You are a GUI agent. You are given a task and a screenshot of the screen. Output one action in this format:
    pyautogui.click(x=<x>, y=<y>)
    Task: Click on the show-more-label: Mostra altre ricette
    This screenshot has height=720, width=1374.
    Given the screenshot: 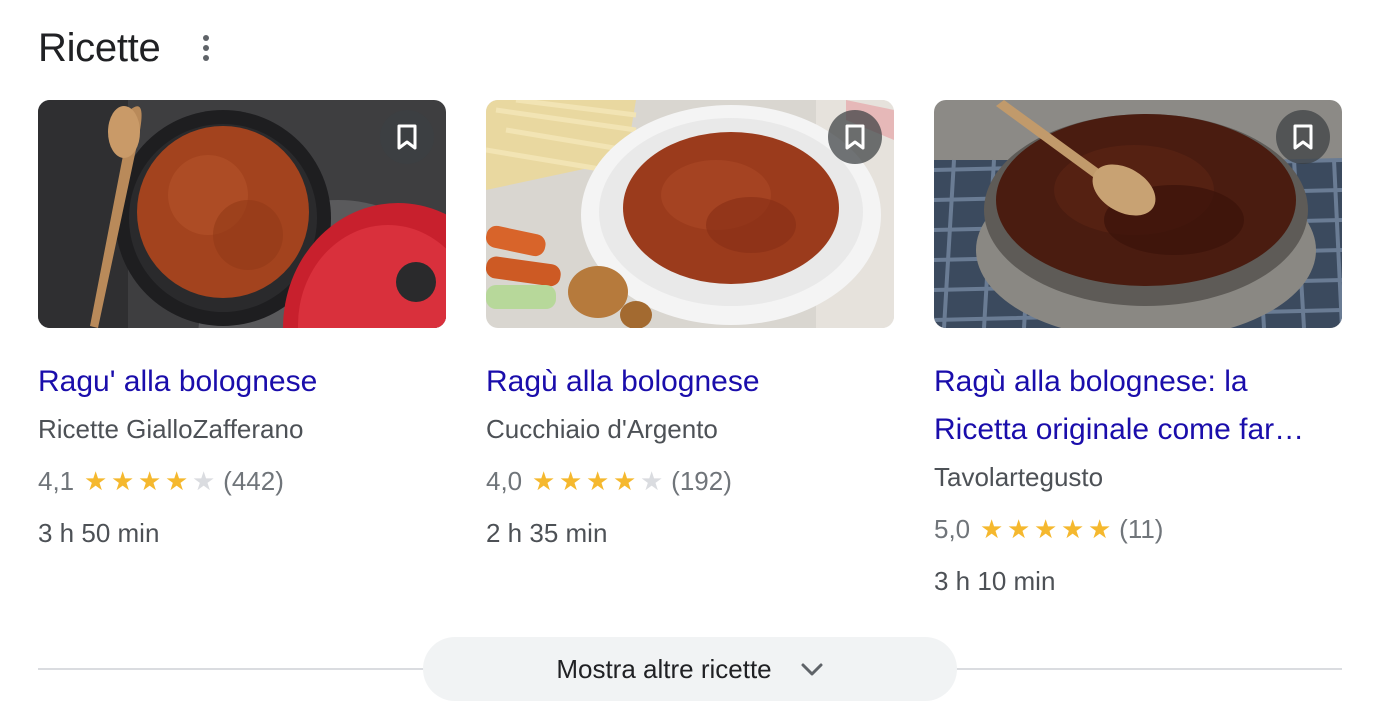 What is the action you would take?
    pyautogui.click(x=664, y=668)
    